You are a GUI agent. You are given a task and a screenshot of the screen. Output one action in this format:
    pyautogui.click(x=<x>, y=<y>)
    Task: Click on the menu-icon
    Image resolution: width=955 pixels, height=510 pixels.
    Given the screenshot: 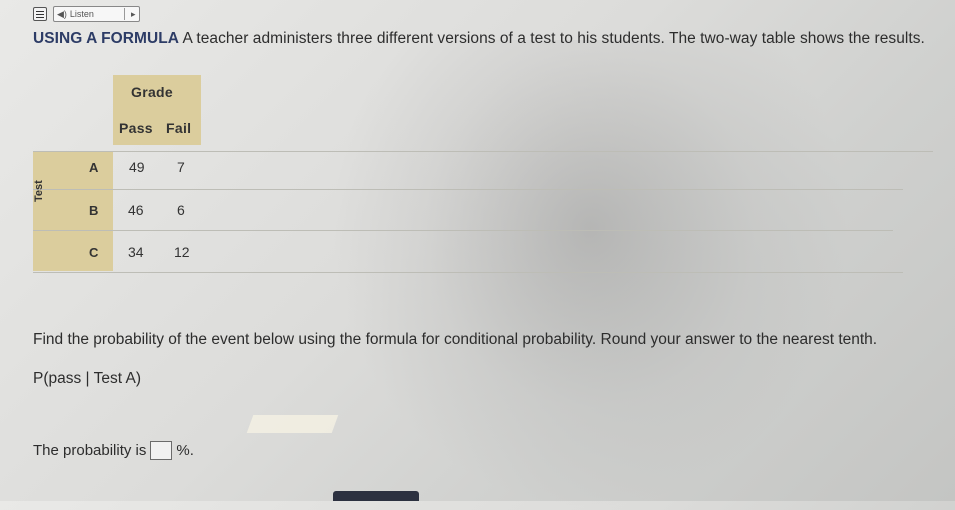 What is the action you would take?
    pyautogui.click(x=40, y=14)
    